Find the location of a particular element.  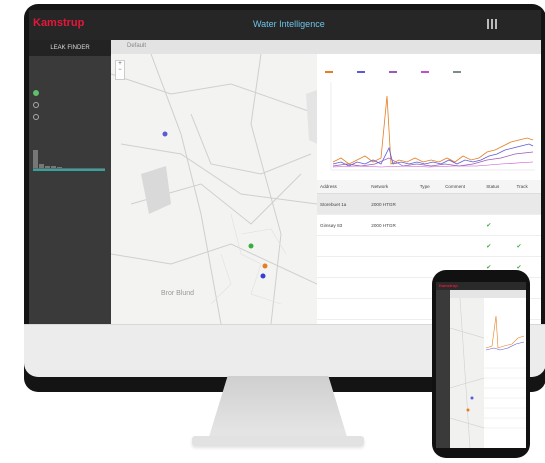

phone-sidebar is located at coordinates (443, 369).